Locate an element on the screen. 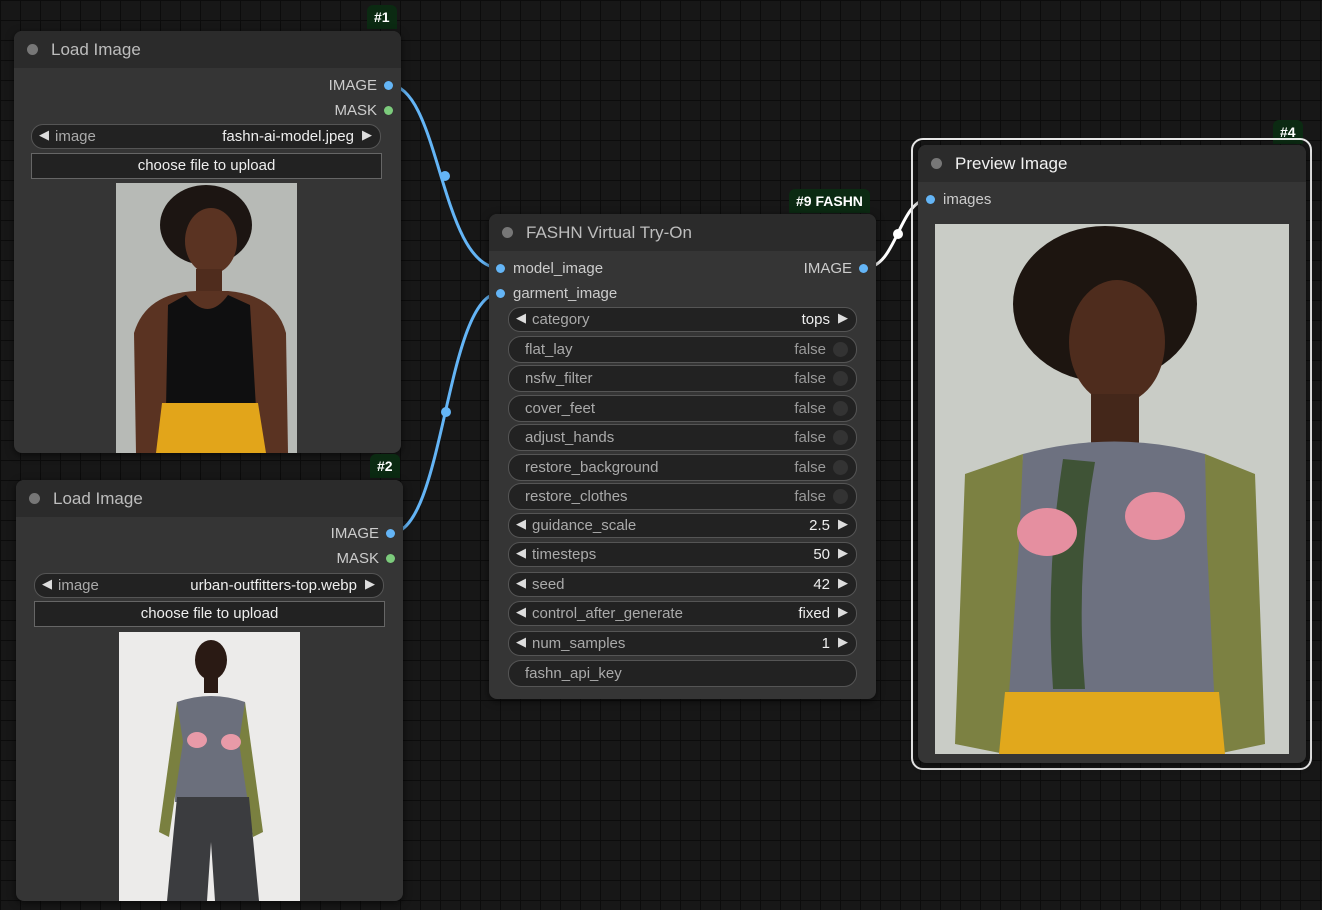 The width and height of the screenshot is (1322, 910). node-id-badge: #2 is located at coordinates (385, 466).